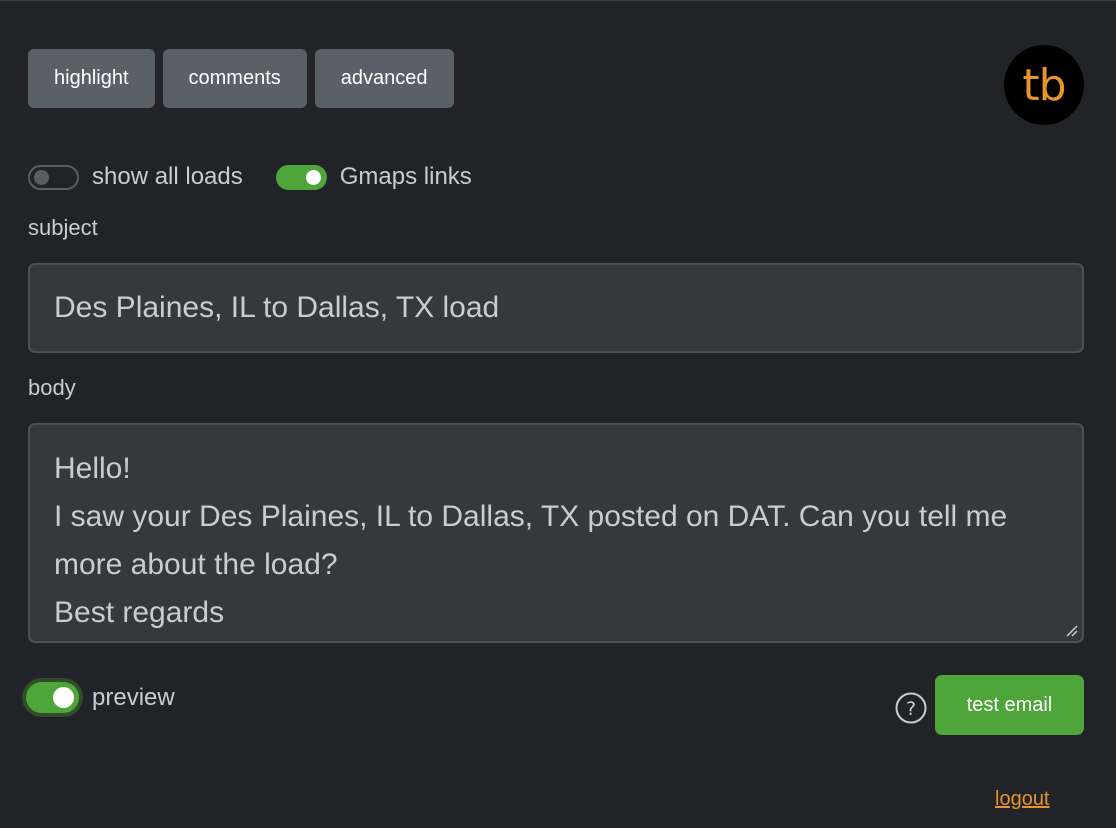  I want to click on subject-input: Des Plaines, IL to Dallas, TX load, so click(556, 308).